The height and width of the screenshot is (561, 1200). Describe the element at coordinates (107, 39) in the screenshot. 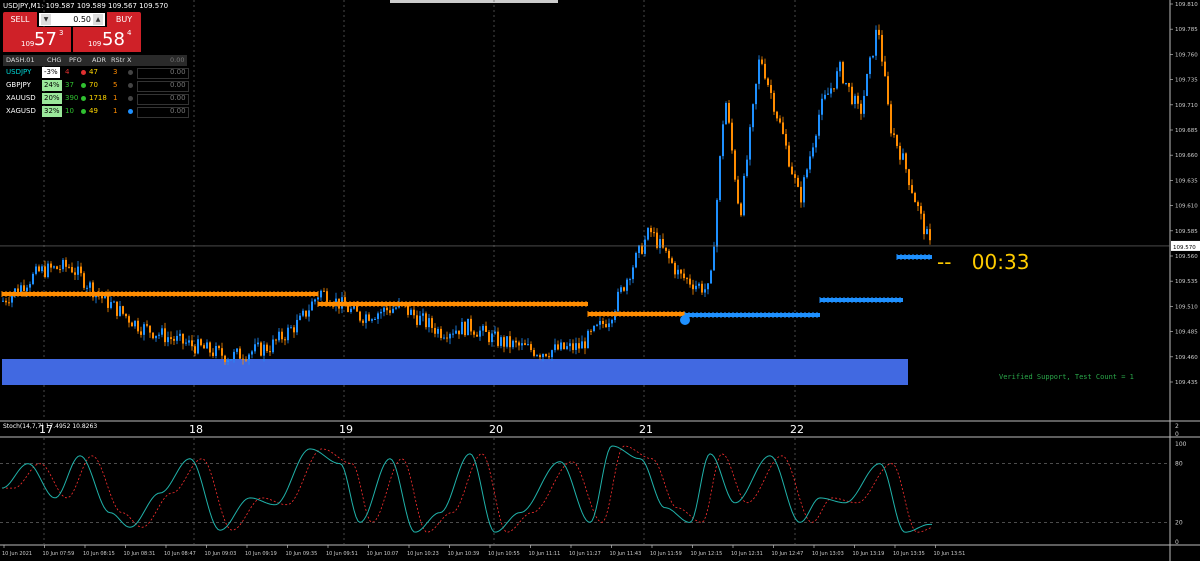

I see `buy-price-quote: 109 58 4` at that location.